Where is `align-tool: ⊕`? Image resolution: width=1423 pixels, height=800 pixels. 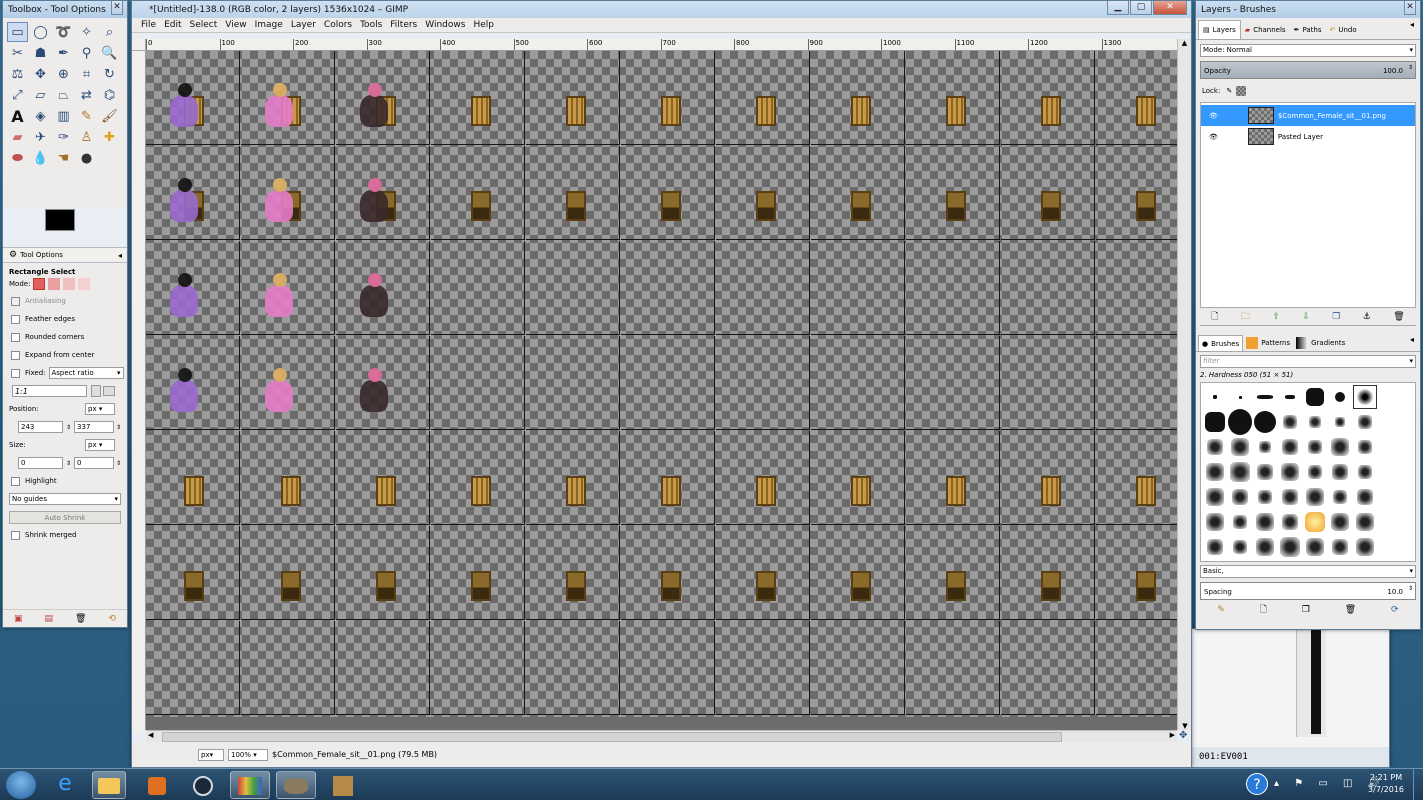
align-tool: ⊕ is located at coordinates (63, 74).